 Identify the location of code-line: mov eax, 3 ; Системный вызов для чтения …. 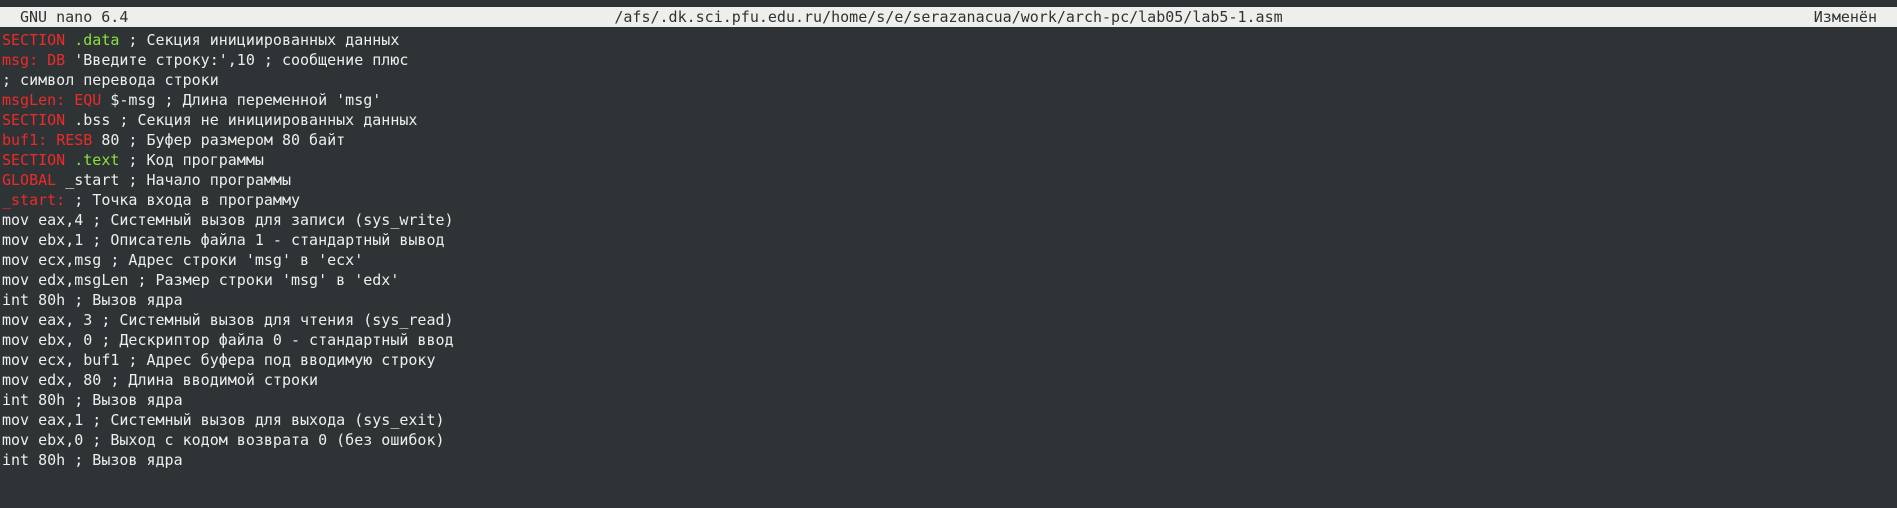
(947, 320).